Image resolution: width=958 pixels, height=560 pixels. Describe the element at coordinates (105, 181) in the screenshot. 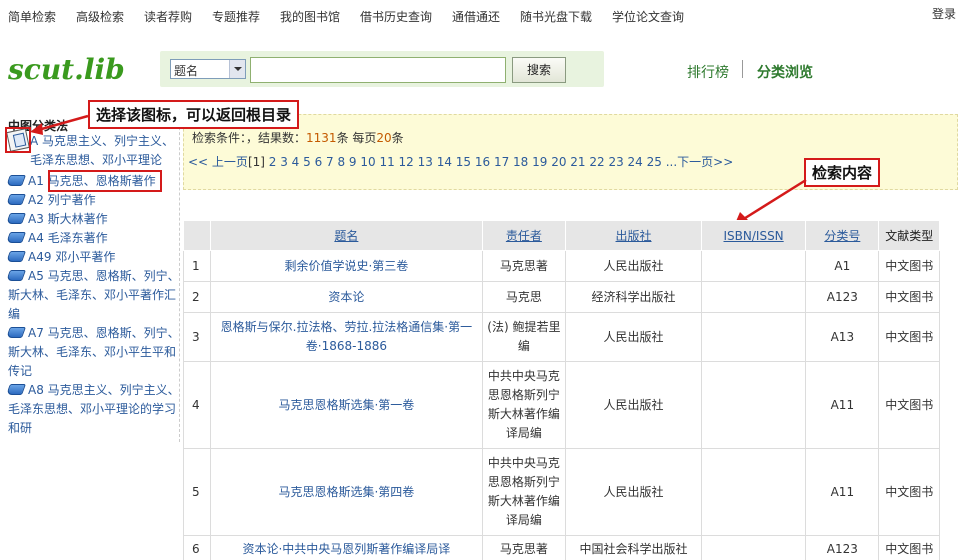

I see `highlight-a1-box` at that location.